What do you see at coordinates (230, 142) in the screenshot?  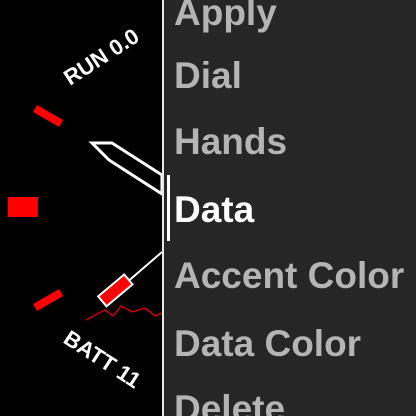 I see `menu-item-hands: Hands` at bounding box center [230, 142].